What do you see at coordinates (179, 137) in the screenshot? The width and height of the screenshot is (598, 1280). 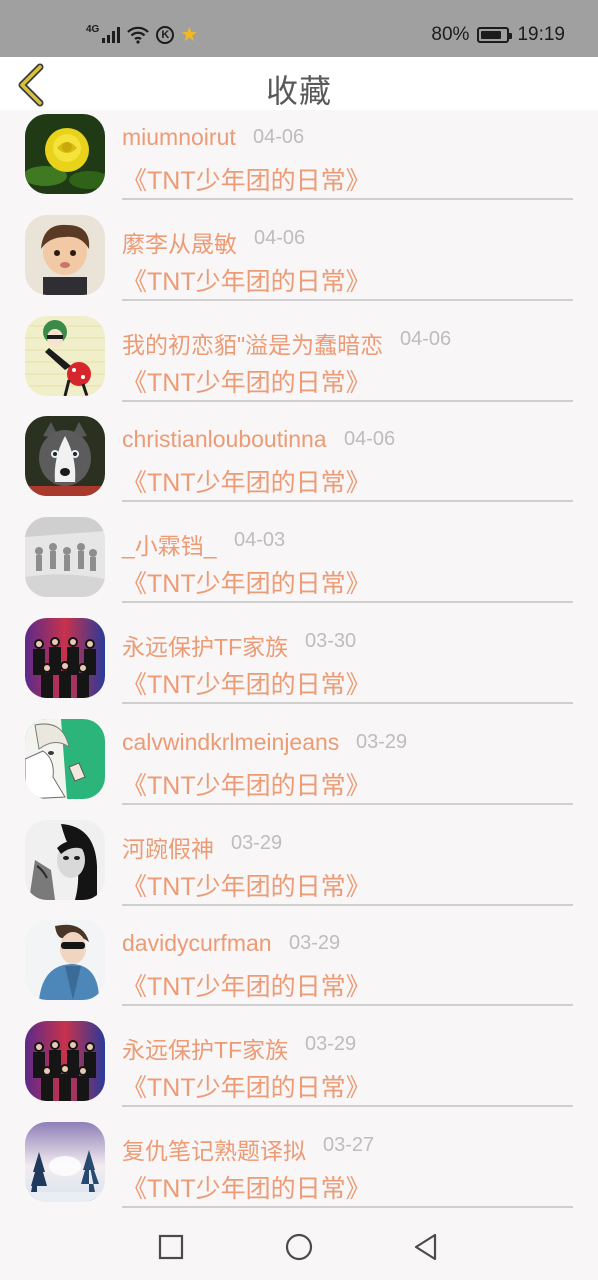 I see `user-name: miumnoirut` at bounding box center [179, 137].